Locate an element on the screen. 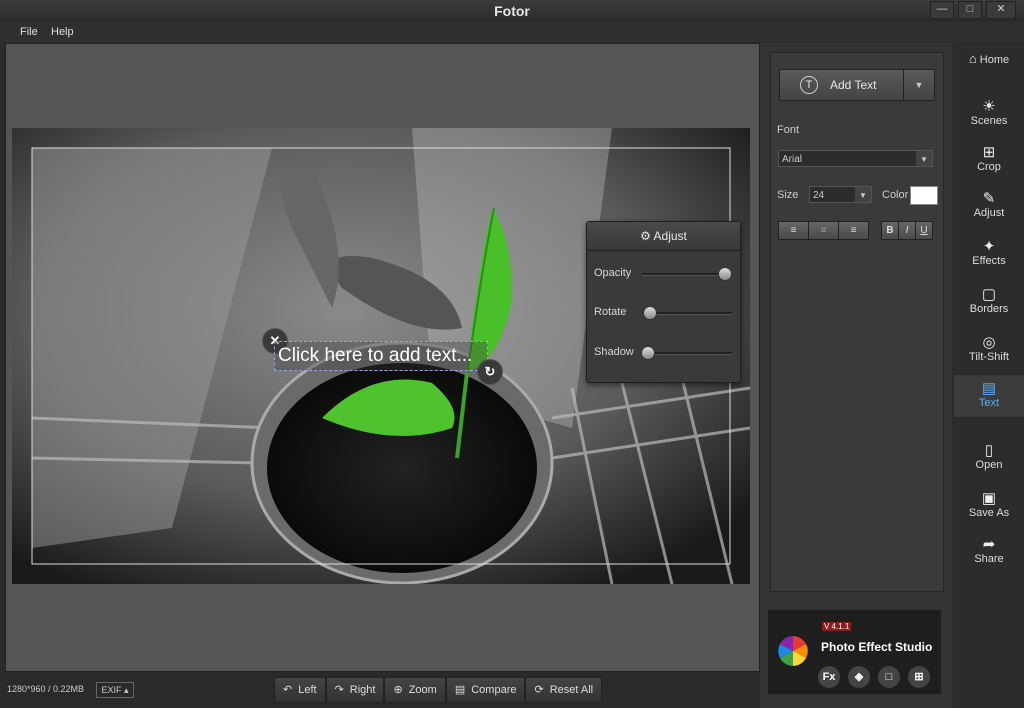 The height and width of the screenshot is (708, 1024). italic-button: I is located at coordinates (907, 230).